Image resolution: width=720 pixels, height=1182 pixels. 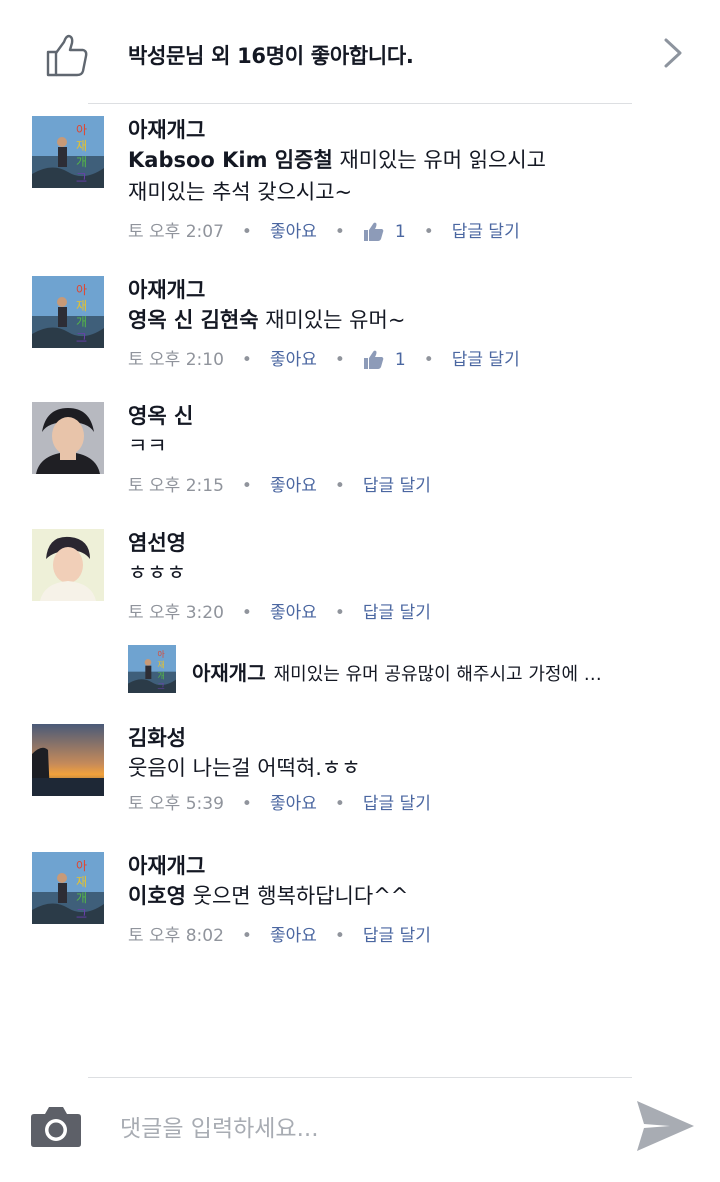 What do you see at coordinates (408, 738) in the screenshot?
I see `commenter-name: 김화성` at bounding box center [408, 738].